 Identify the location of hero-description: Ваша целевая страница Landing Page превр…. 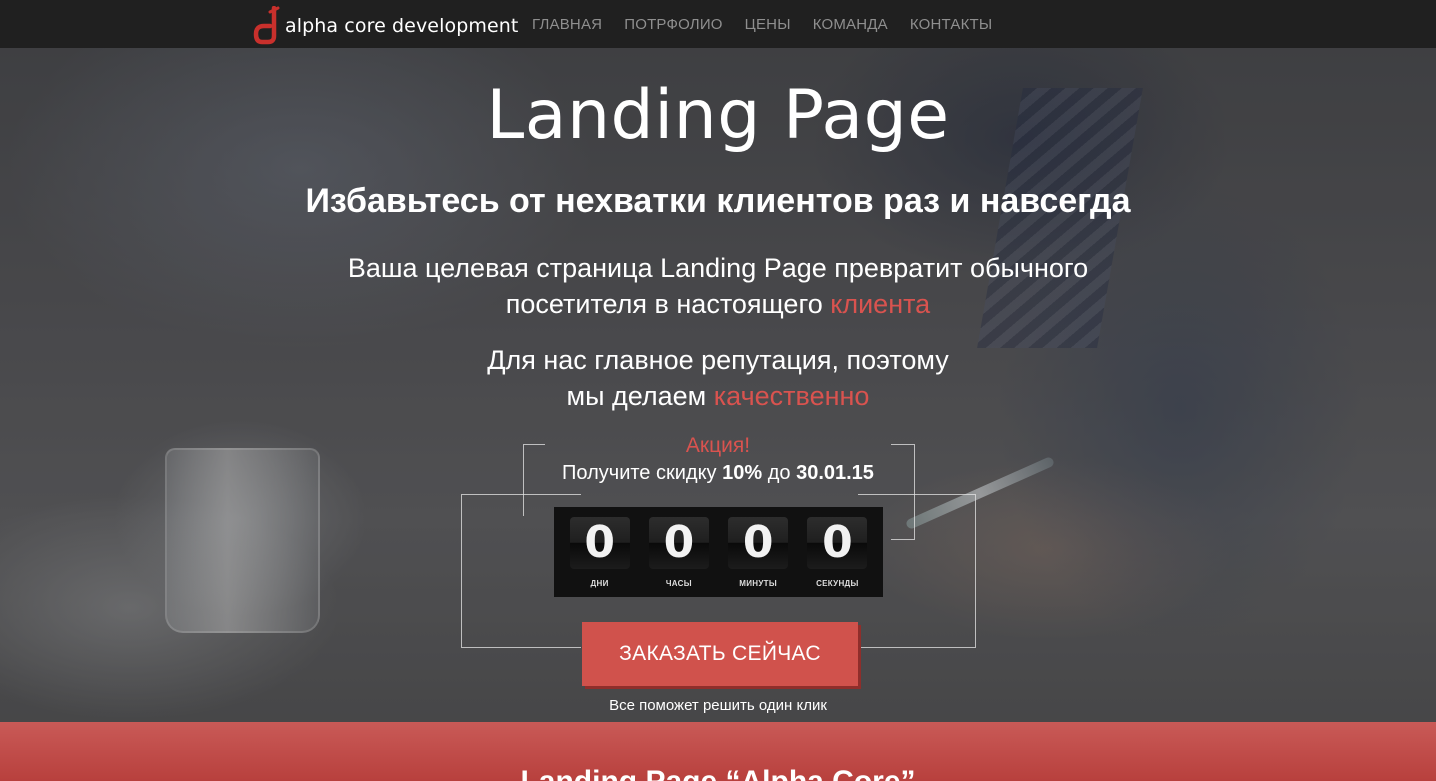
(718, 286).